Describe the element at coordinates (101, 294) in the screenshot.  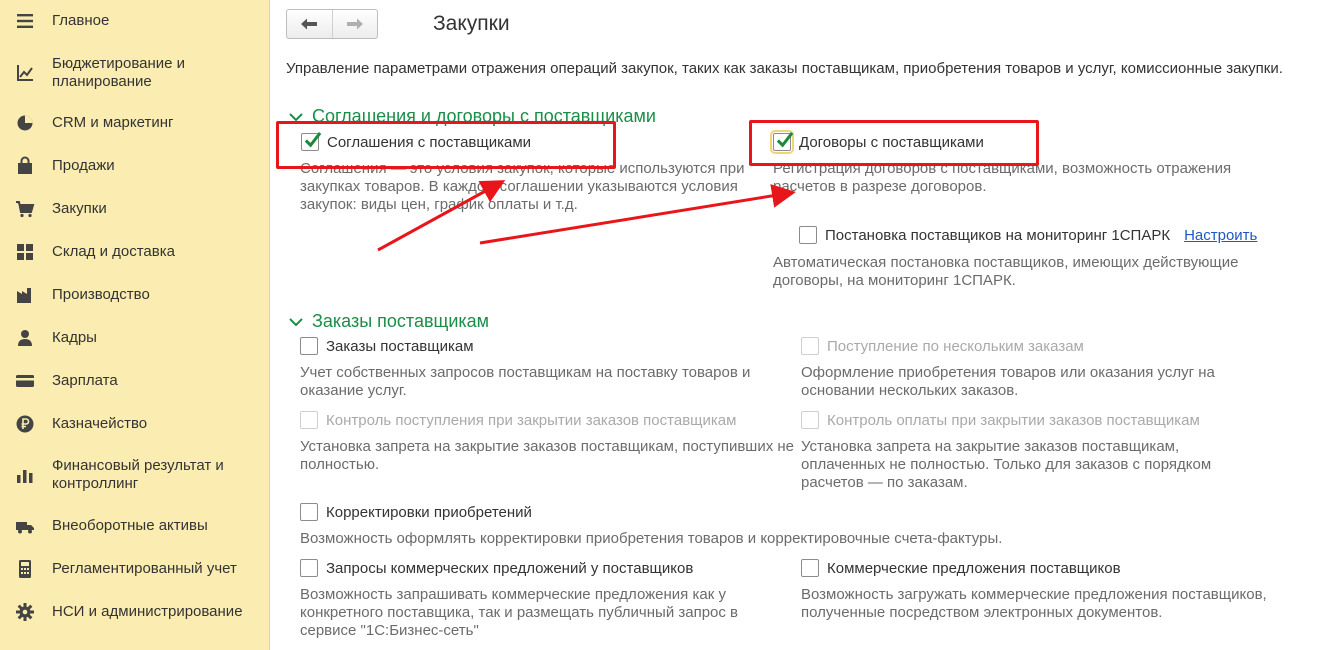
I see `sidebar-item-label: Производство` at that location.